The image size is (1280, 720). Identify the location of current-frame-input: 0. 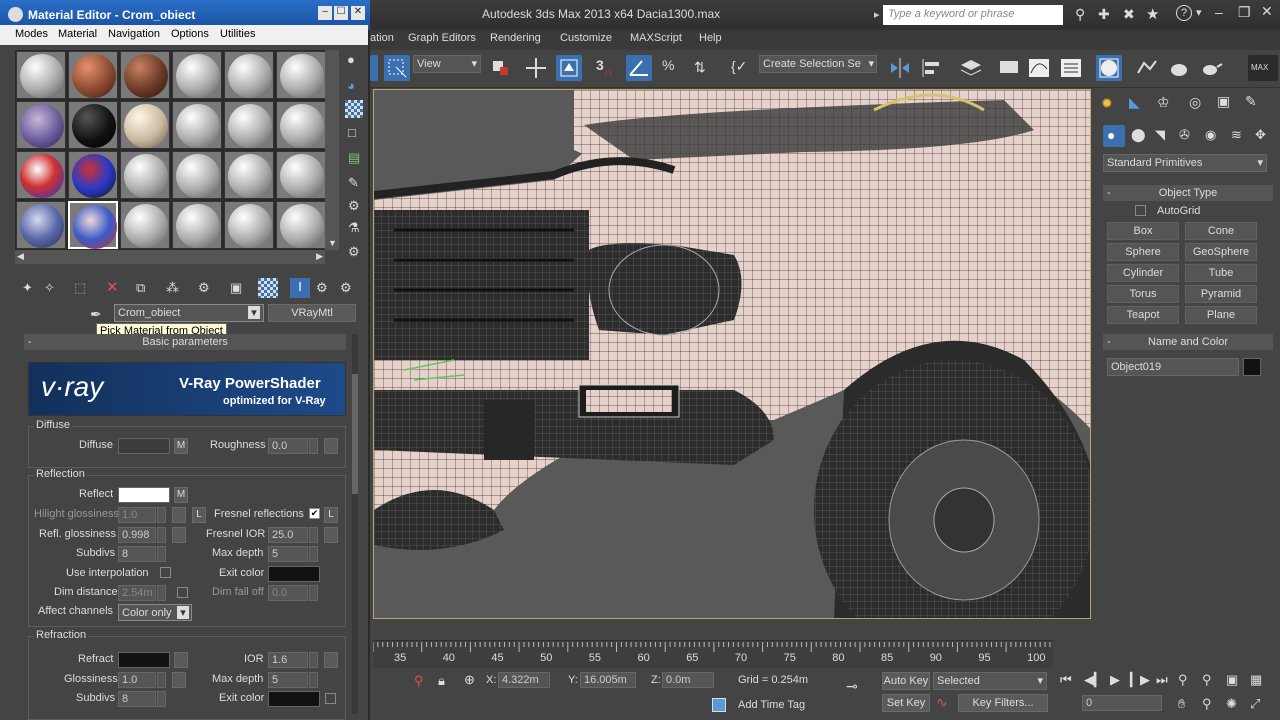
(1122, 703).